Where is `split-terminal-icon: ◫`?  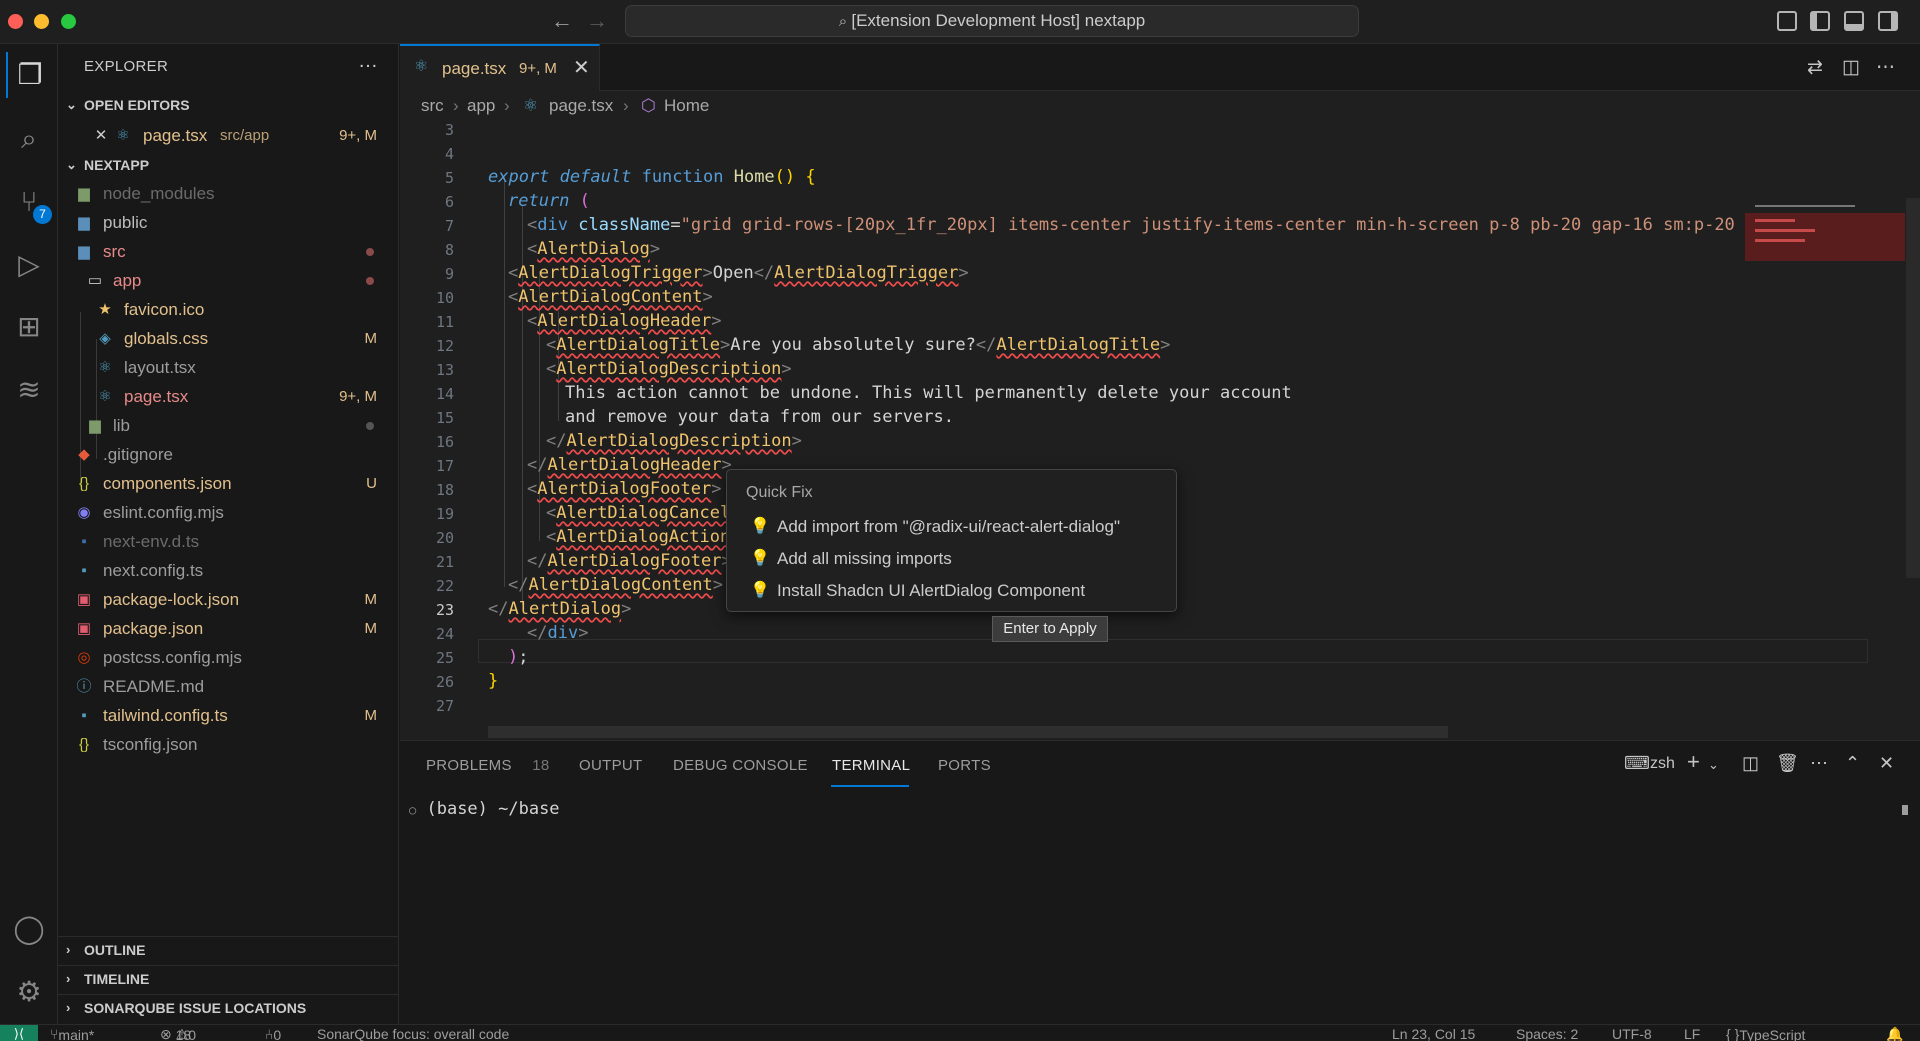
split-terminal-icon: ◫ is located at coordinates (1750, 763).